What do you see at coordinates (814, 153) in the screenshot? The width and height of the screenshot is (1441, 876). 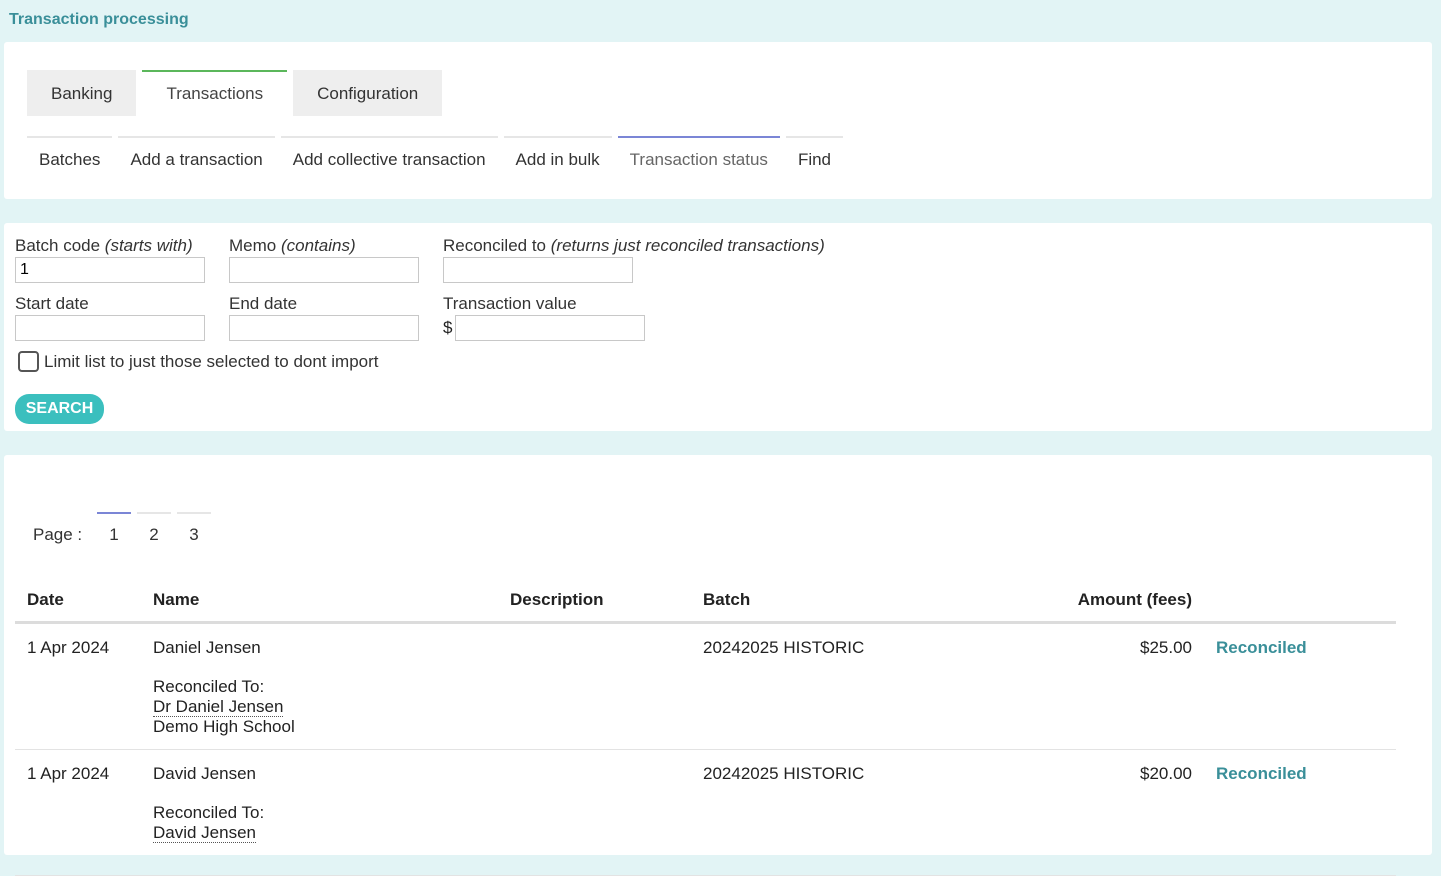 I see `subtab-find: Find` at bounding box center [814, 153].